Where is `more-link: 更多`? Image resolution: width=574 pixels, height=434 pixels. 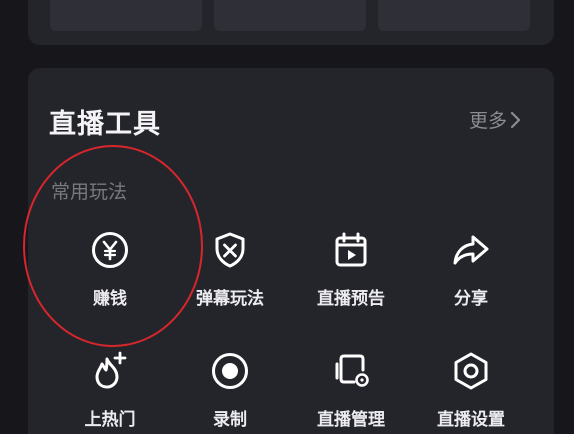 more-link: 更多 is located at coordinates (495, 119).